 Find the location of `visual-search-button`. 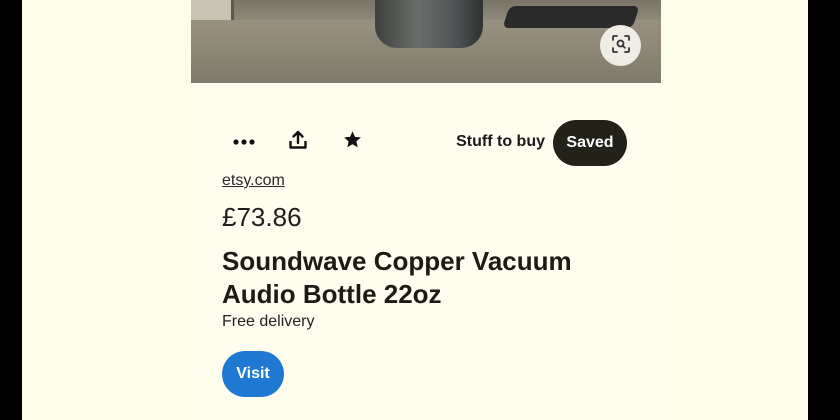

visual-search-button is located at coordinates (620, 45).